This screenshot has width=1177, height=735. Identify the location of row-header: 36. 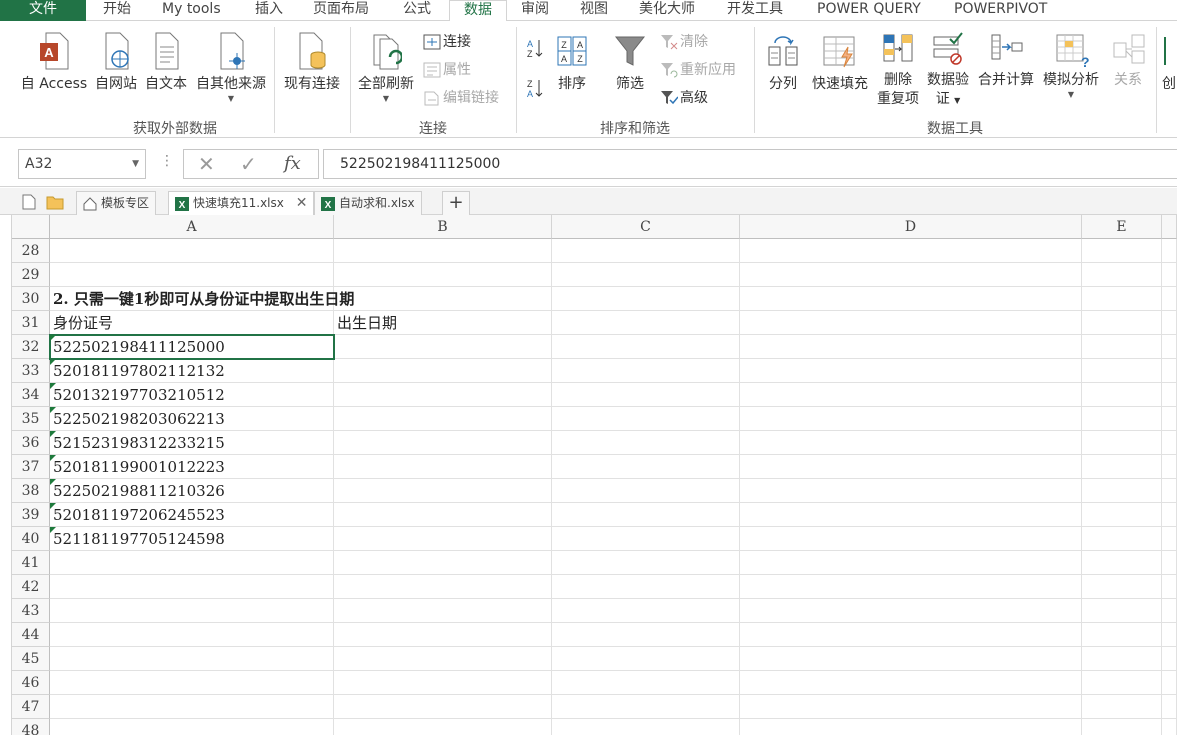
(31, 443).